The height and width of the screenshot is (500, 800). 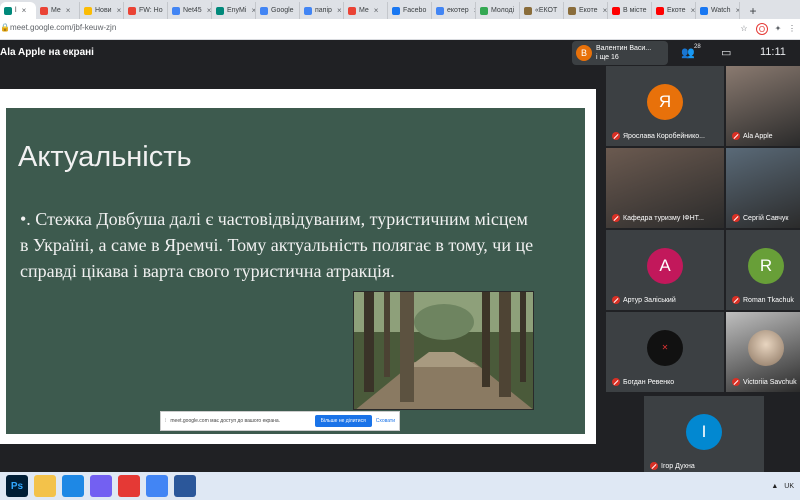 I want to click on hide-button: Сховати, so click(x=385, y=421).